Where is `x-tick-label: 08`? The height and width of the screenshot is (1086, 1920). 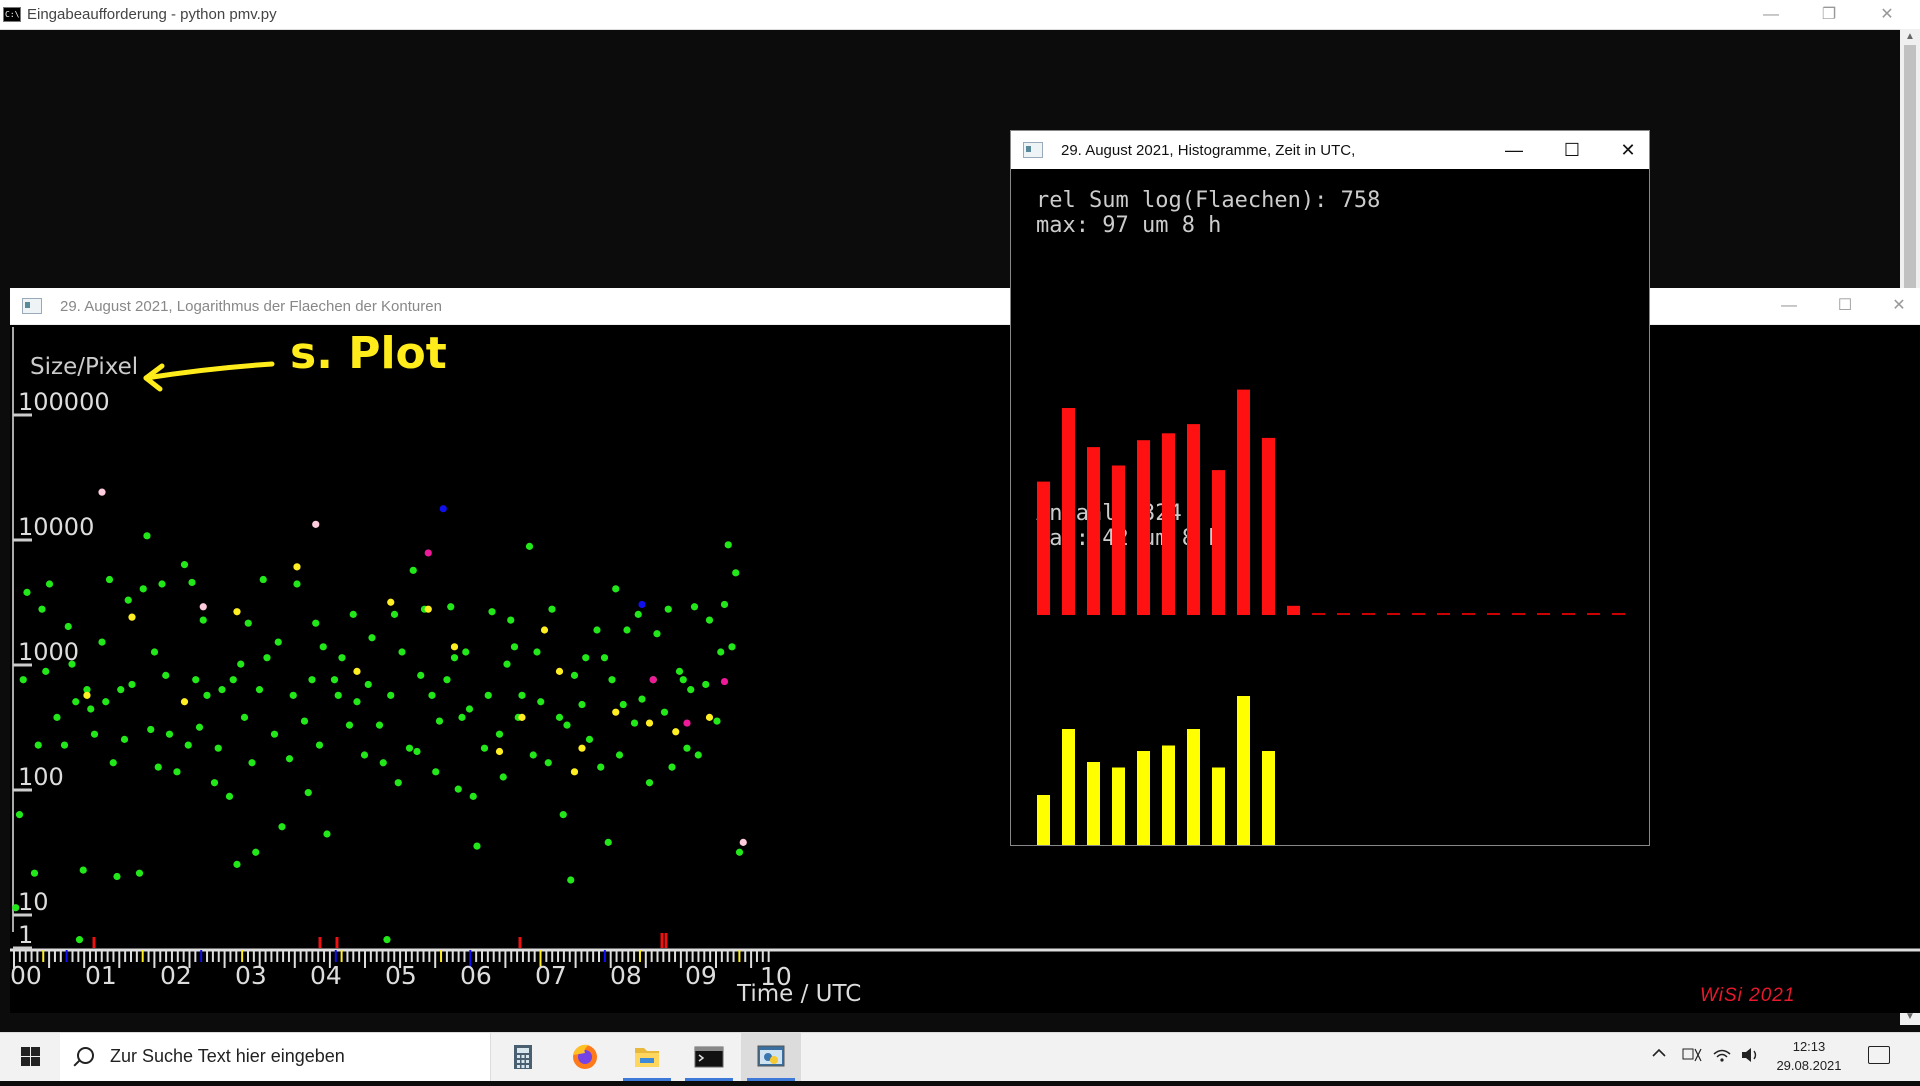
x-tick-label: 08 is located at coordinates (626, 975).